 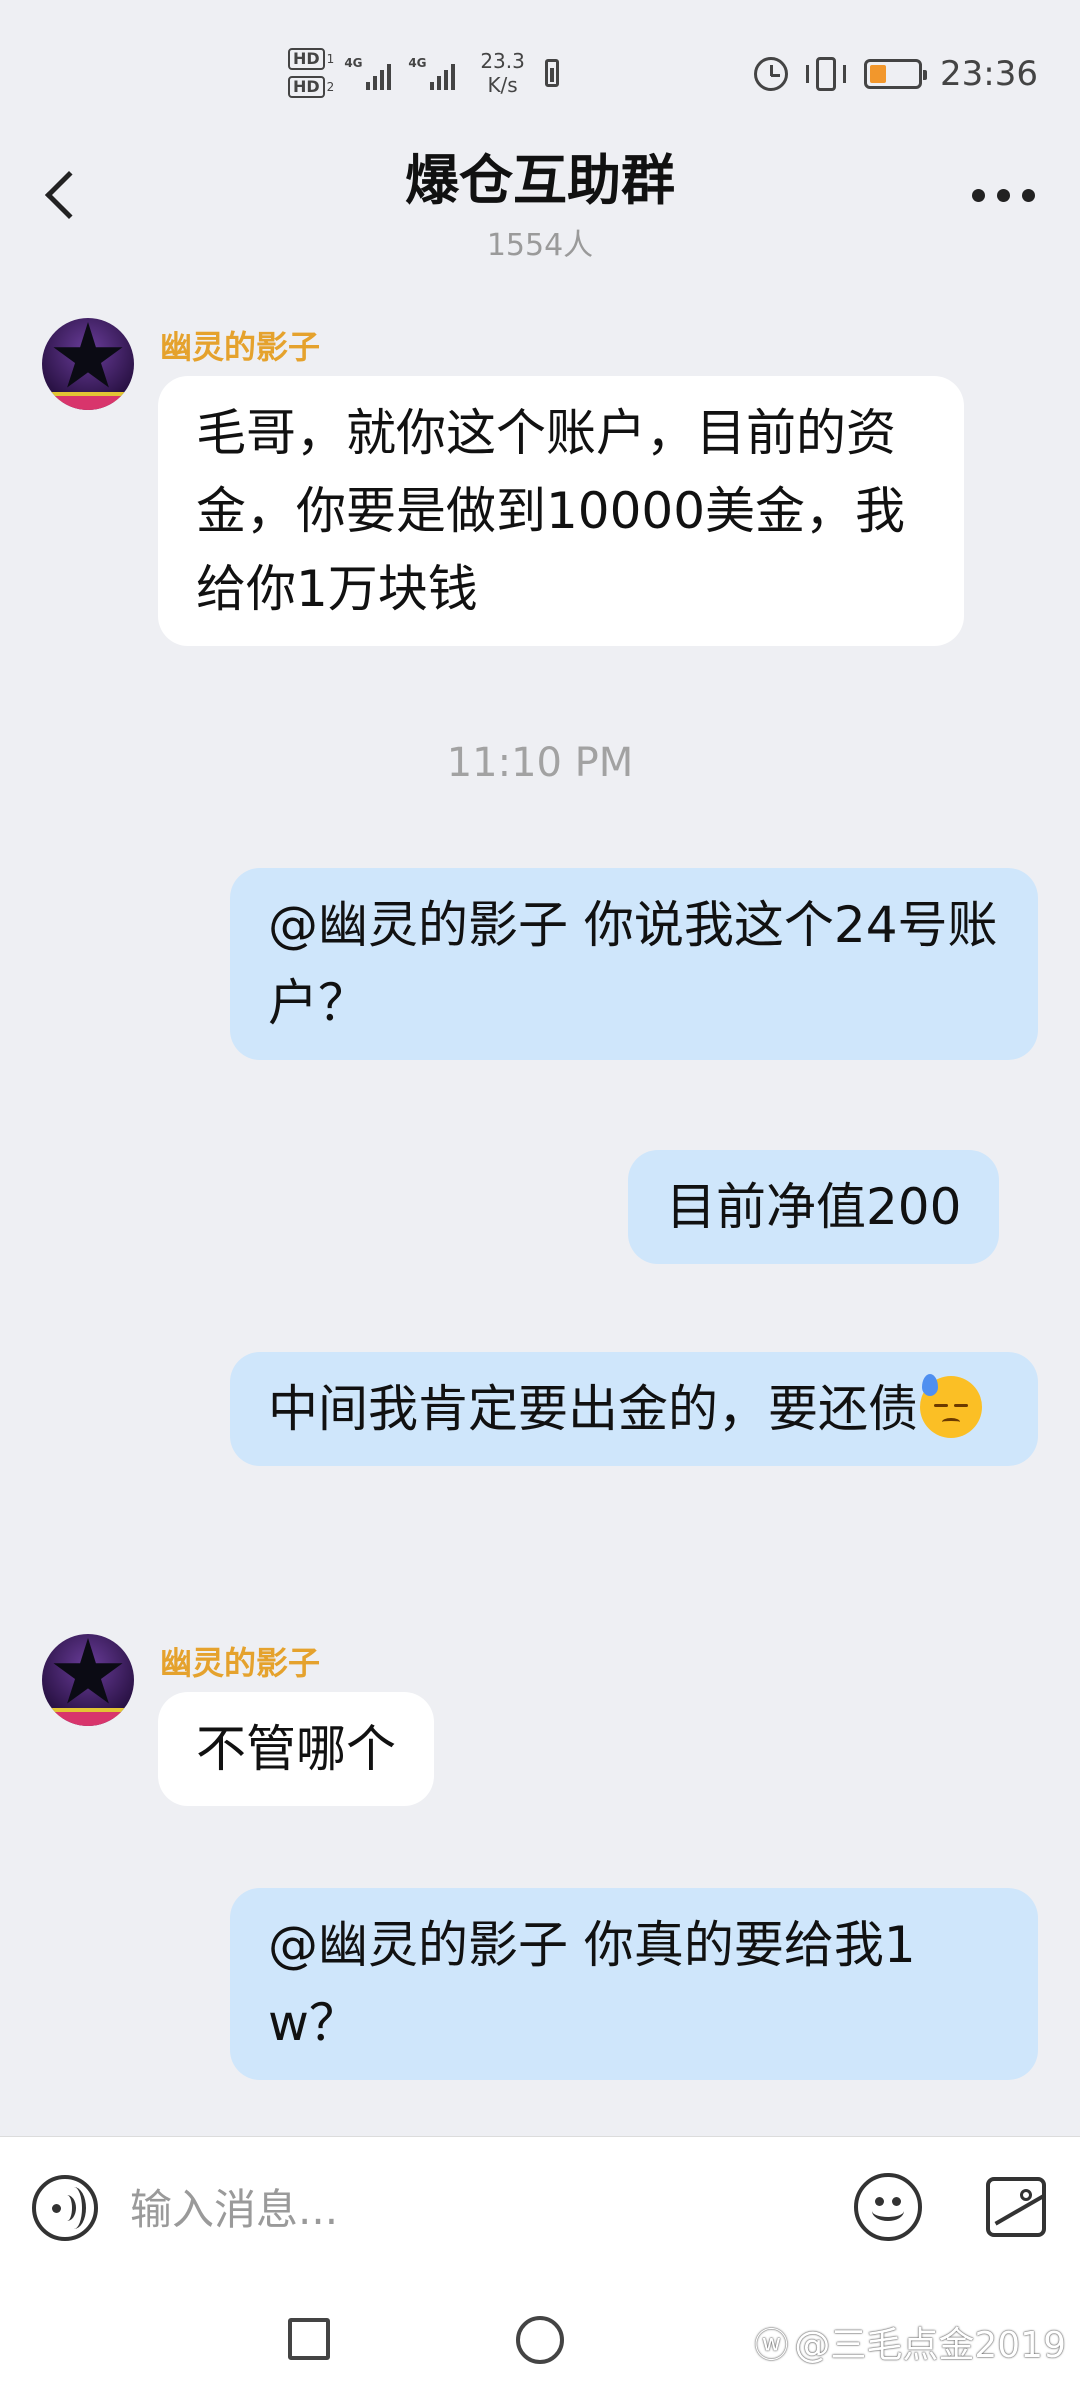 I want to click on status-left: HD 1 HD 2 4G 4G 23.3 K/s, so click(x=423, y=73).